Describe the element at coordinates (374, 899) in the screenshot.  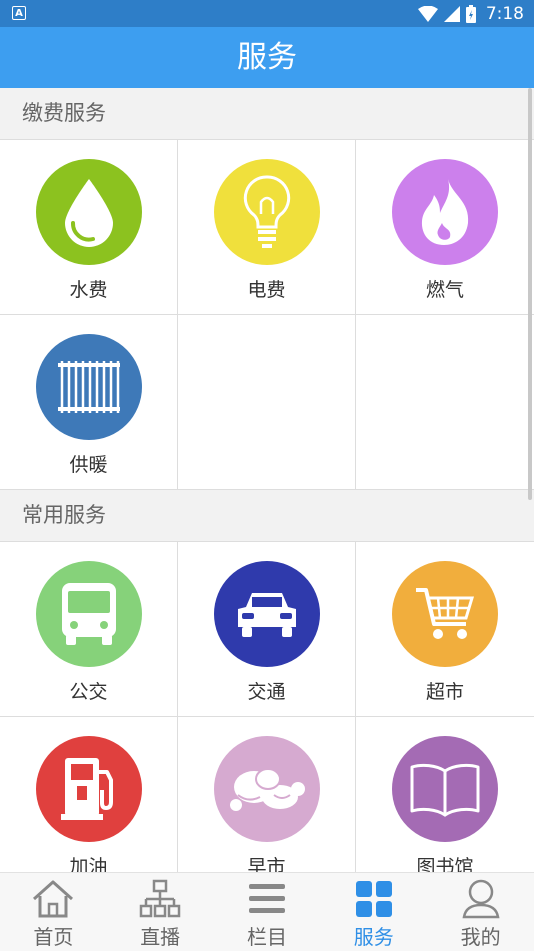
I see `grid-squares-icon` at that location.